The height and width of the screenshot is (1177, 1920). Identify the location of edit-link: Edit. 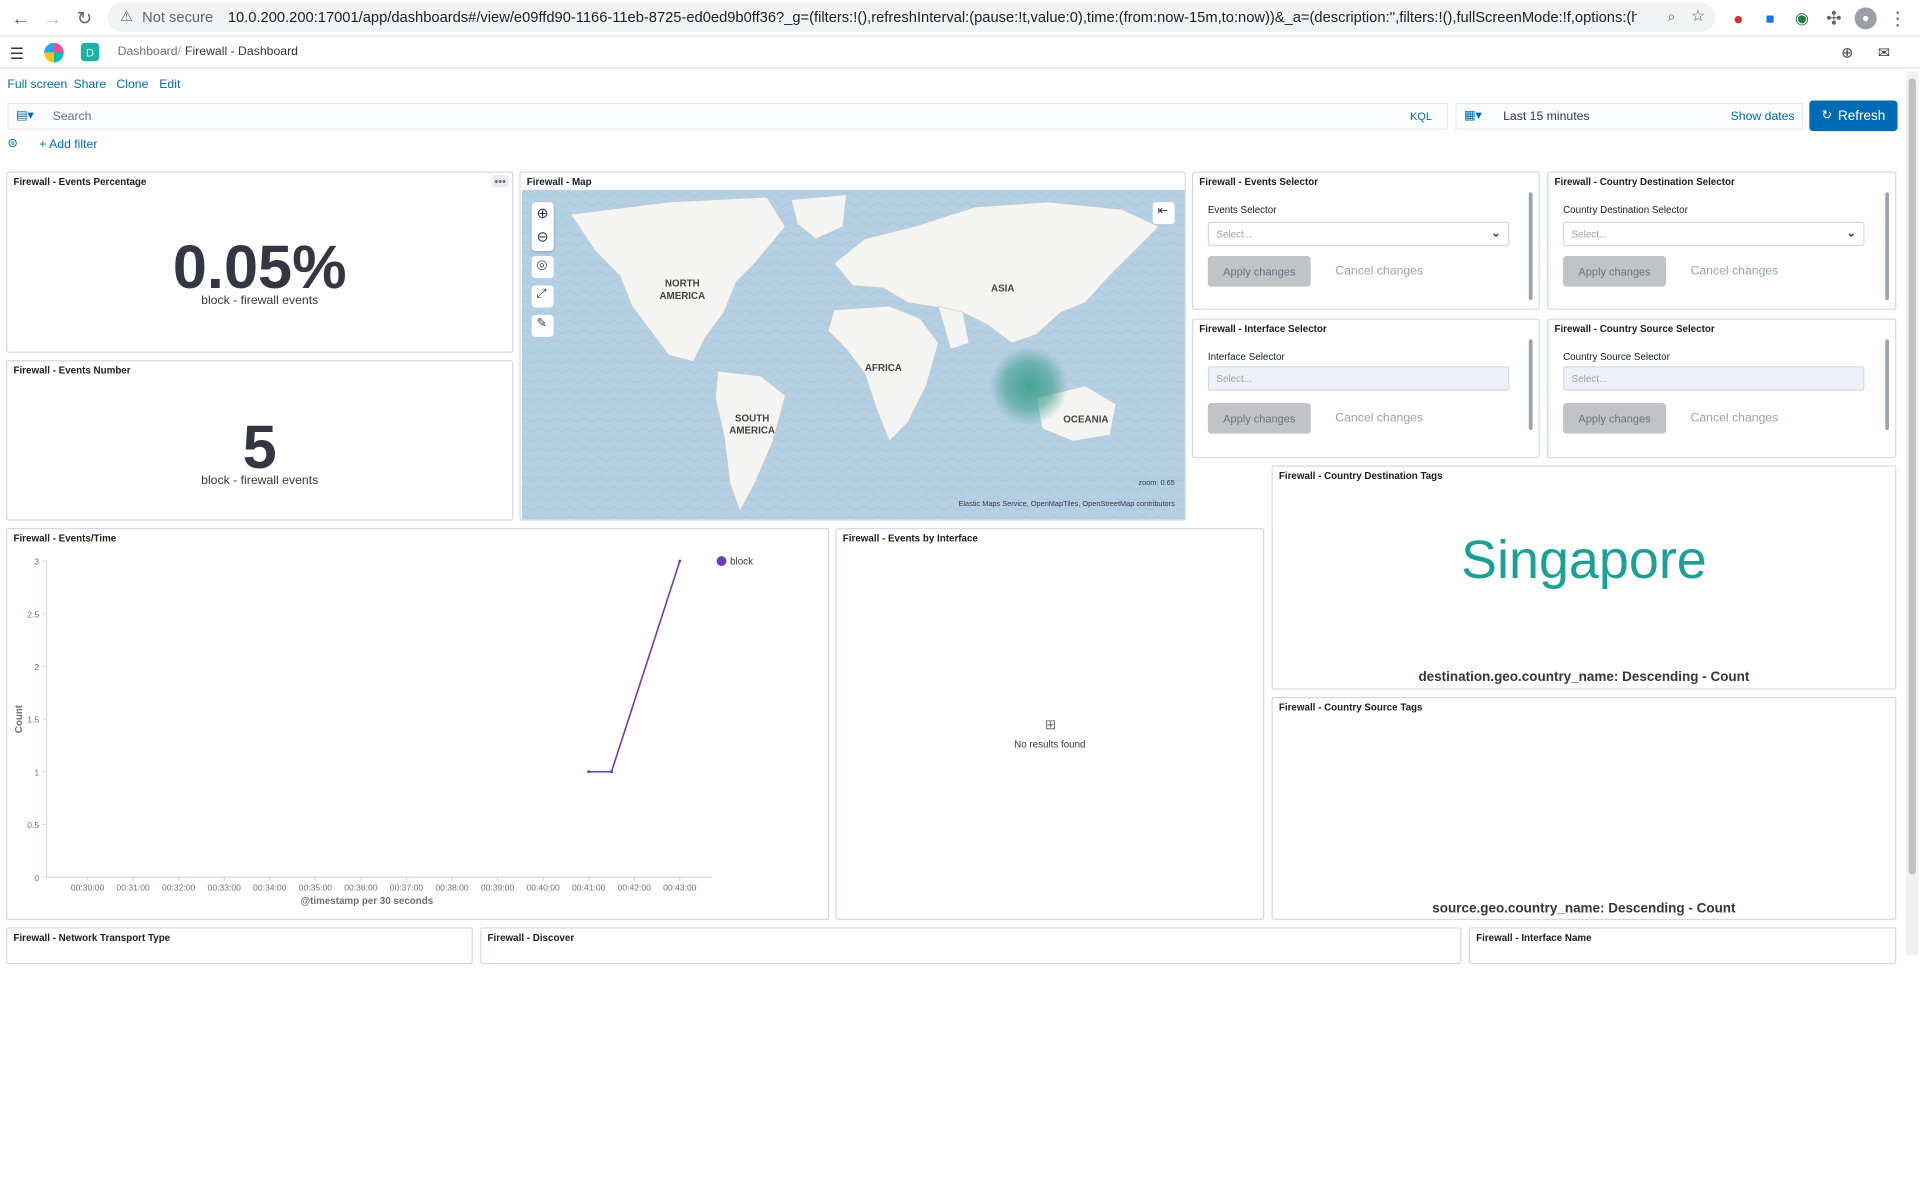
(169, 84).